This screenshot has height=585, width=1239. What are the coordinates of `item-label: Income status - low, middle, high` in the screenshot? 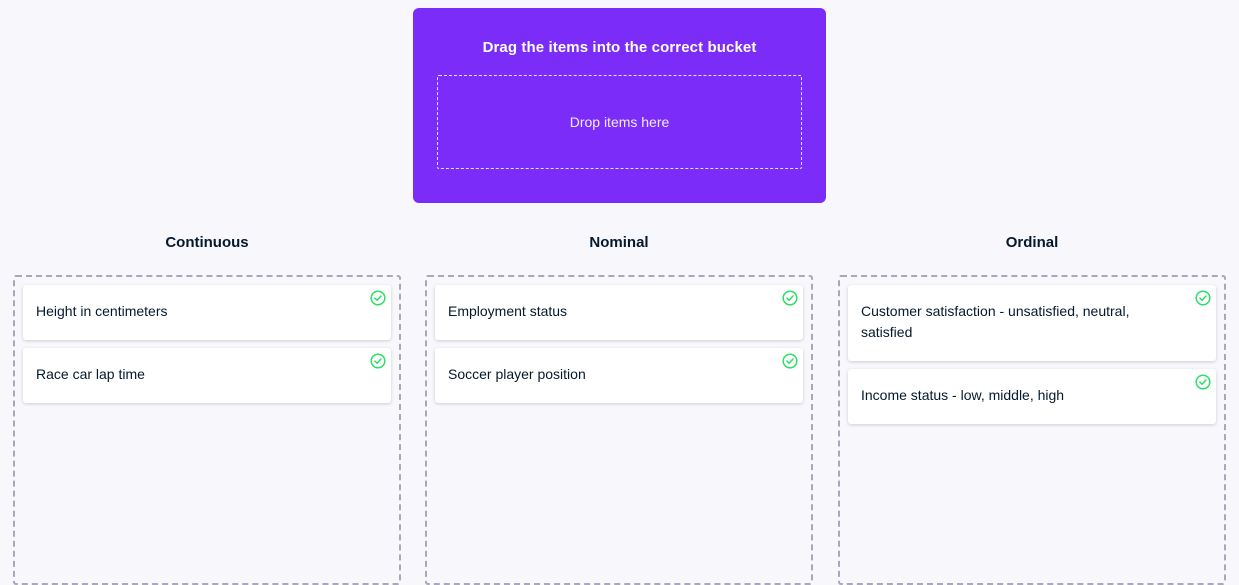 It's located at (963, 395).